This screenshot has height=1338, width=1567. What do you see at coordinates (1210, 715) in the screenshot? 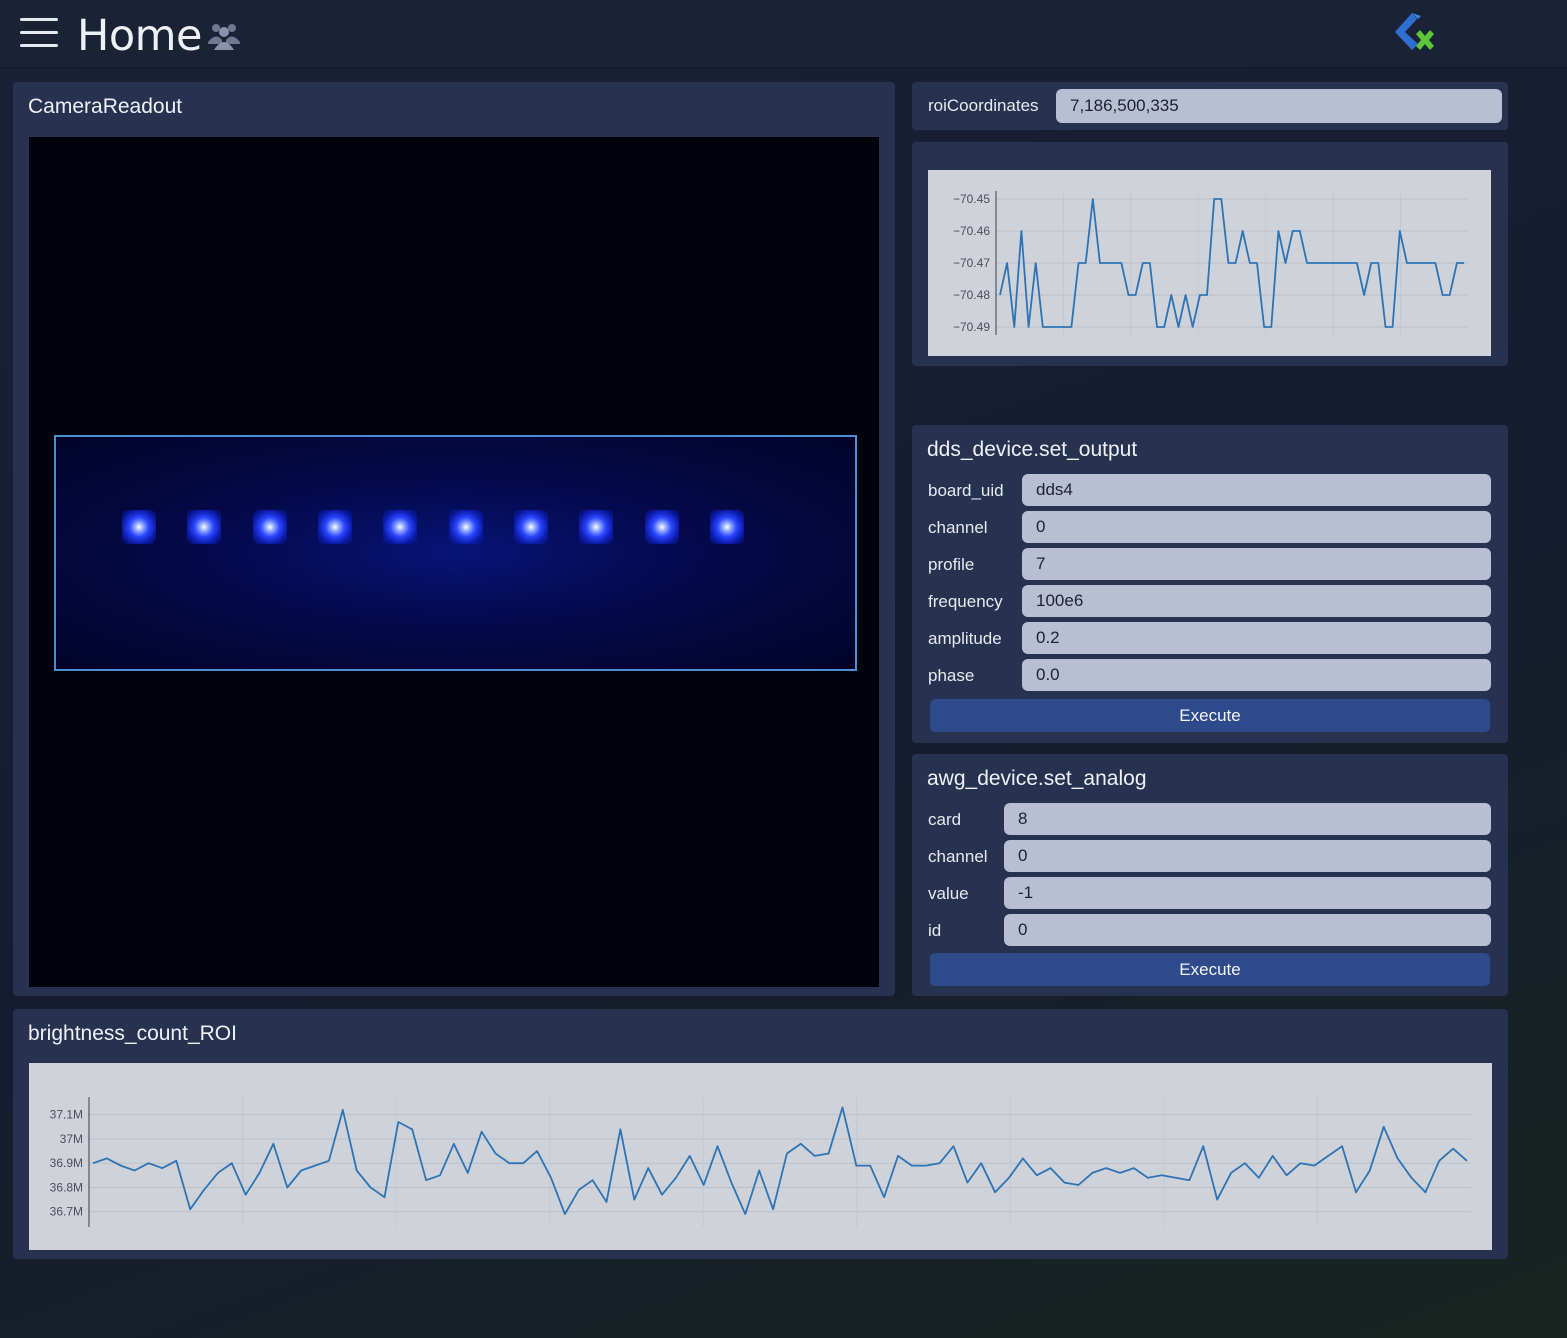
I see `dds-execute-button: Execute` at bounding box center [1210, 715].